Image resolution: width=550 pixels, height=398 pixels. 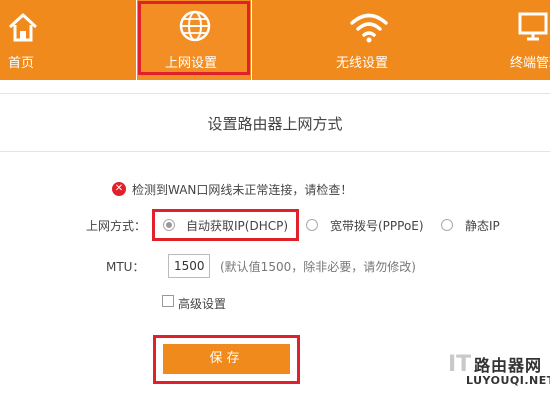 What do you see at coordinates (377, 225) in the screenshot?
I see `radio-pppoe-label: 宽带拨号(PPPoE)` at bounding box center [377, 225].